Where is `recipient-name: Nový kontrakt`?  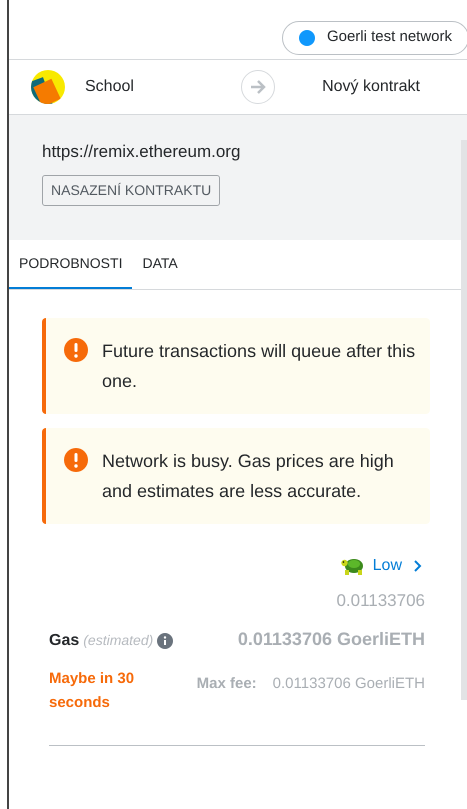 recipient-name: Nový kontrakt is located at coordinates (371, 87).